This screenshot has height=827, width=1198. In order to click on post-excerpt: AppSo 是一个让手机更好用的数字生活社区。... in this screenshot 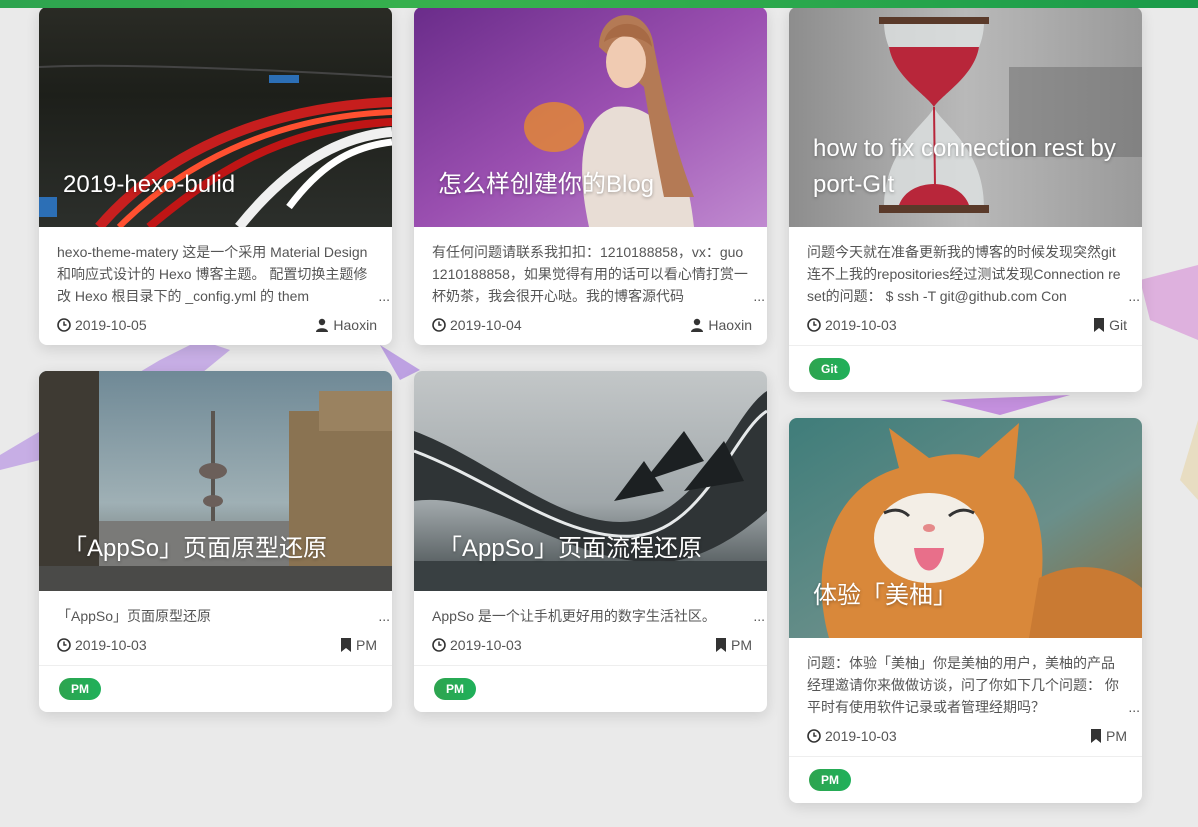, I will do `click(590, 609)`.